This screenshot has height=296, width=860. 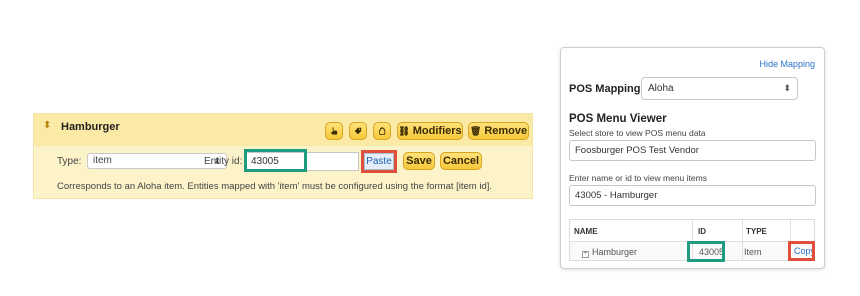 What do you see at coordinates (223, 161) in the screenshot?
I see `entity-id-label: Entity id:` at bounding box center [223, 161].